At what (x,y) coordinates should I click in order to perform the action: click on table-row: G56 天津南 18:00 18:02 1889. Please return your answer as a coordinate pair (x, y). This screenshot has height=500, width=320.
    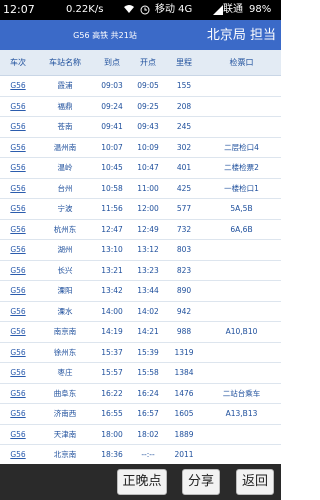
    Looking at the image, I should click on (140, 435).